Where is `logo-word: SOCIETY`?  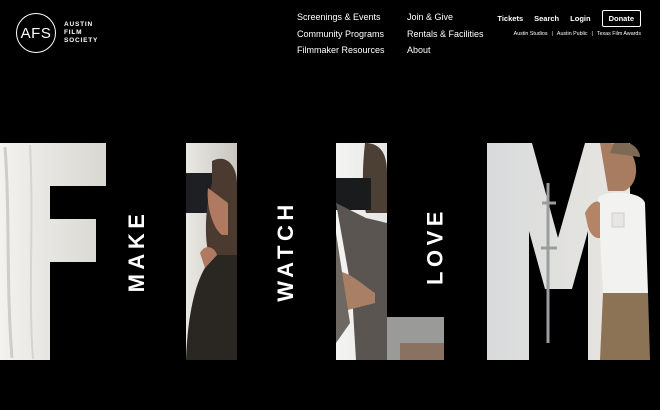
logo-word: SOCIETY is located at coordinates (81, 40).